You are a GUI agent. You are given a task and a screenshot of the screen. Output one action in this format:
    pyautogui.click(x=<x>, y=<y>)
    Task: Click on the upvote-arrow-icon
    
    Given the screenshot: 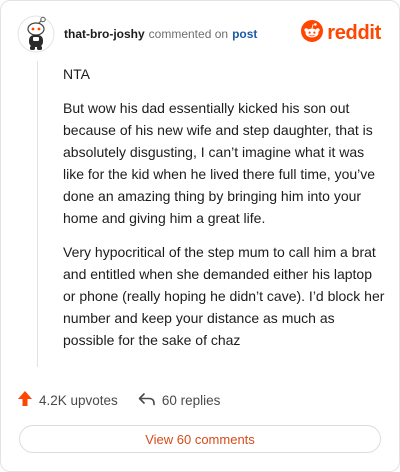 What is the action you would take?
    pyautogui.click(x=28, y=400)
    